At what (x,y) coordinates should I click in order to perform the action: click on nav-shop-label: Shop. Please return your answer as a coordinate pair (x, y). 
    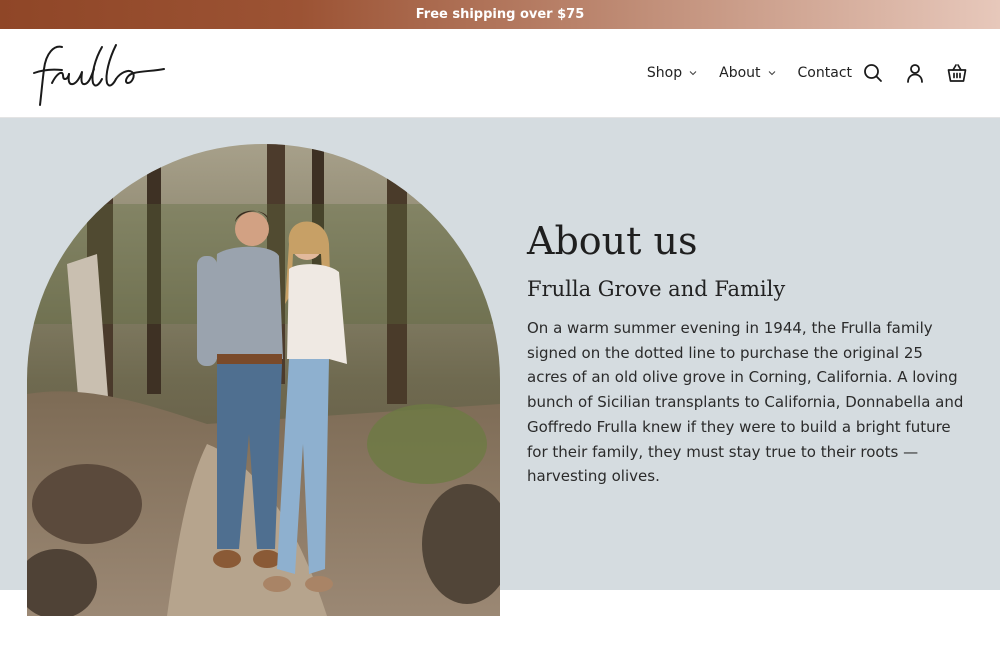
    Looking at the image, I should click on (664, 73).